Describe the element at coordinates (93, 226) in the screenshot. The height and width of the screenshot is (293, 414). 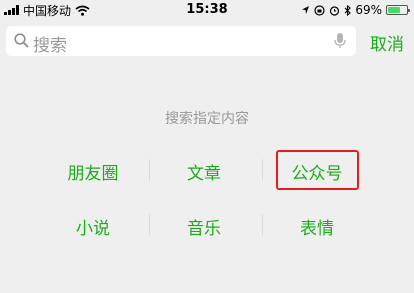
I see `option-novels: 小说` at that location.